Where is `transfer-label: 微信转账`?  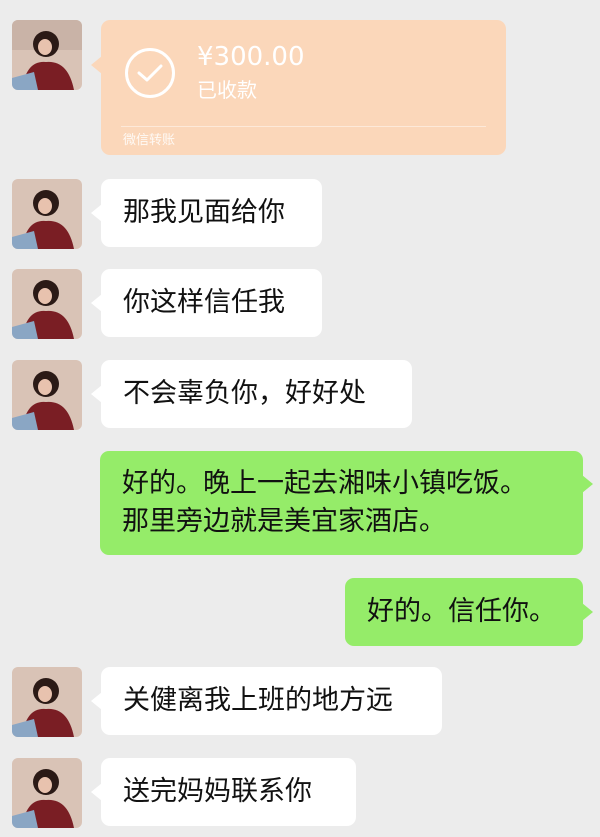 transfer-label: 微信转账 is located at coordinates (149, 140).